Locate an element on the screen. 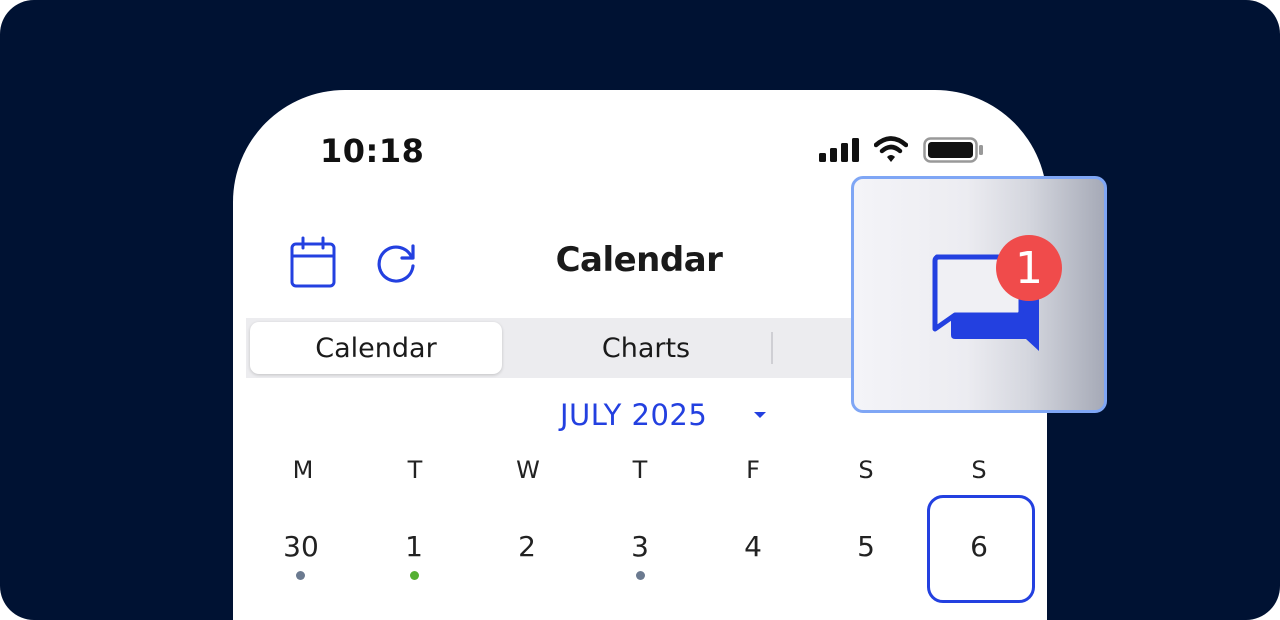  weekday-label: W is located at coordinates (528, 470).